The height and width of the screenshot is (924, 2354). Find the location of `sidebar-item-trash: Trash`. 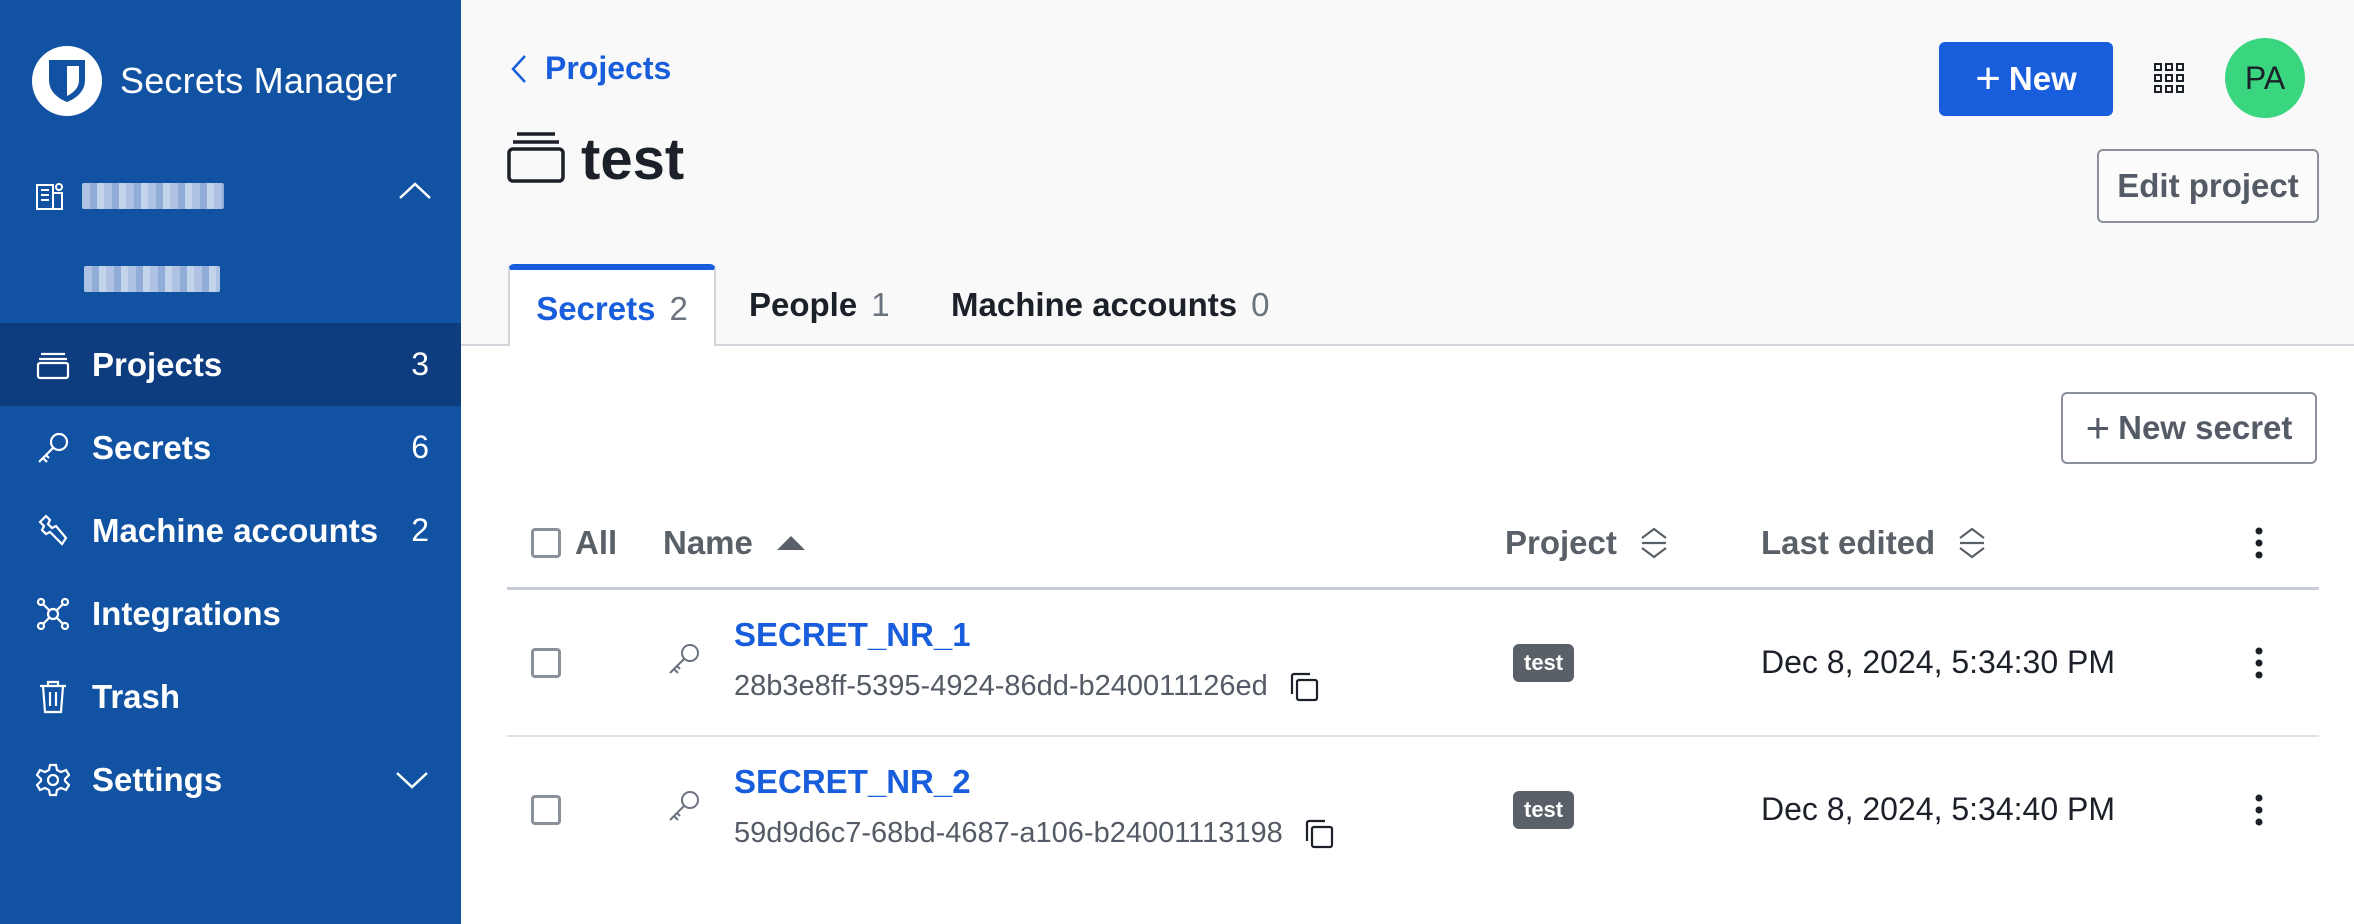

sidebar-item-trash: Trash is located at coordinates (230, 696).